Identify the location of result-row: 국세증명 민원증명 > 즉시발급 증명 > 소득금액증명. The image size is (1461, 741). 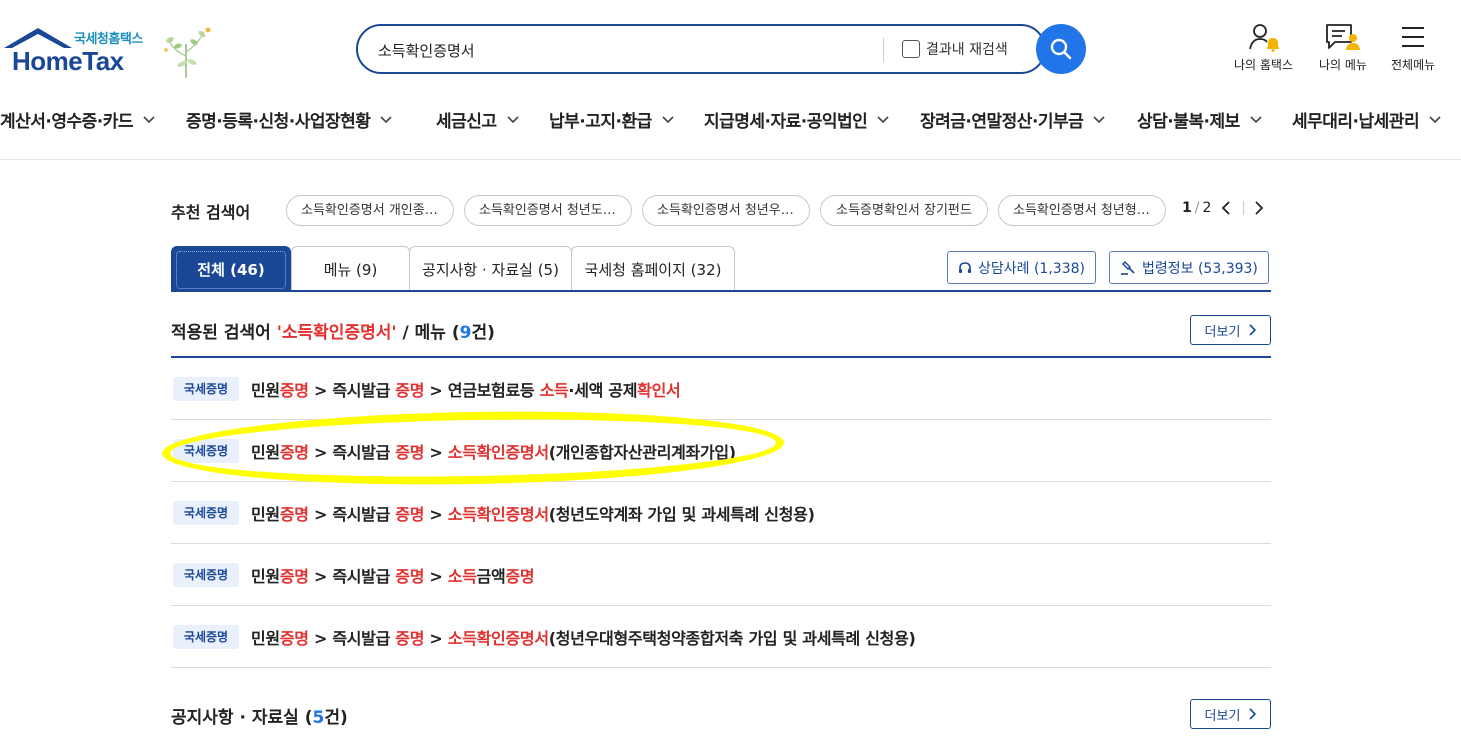
(721, 575).